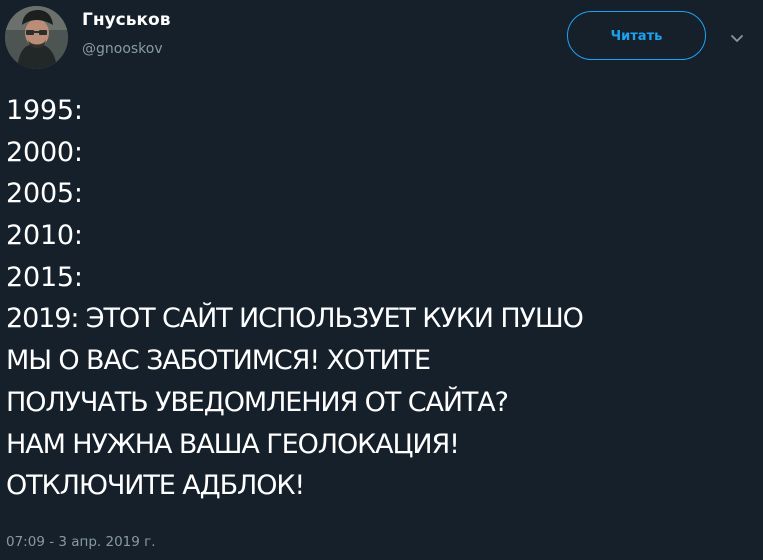 The image size is (763, 560). I want to click on tweet-line: 2005:, so click(44, 194).